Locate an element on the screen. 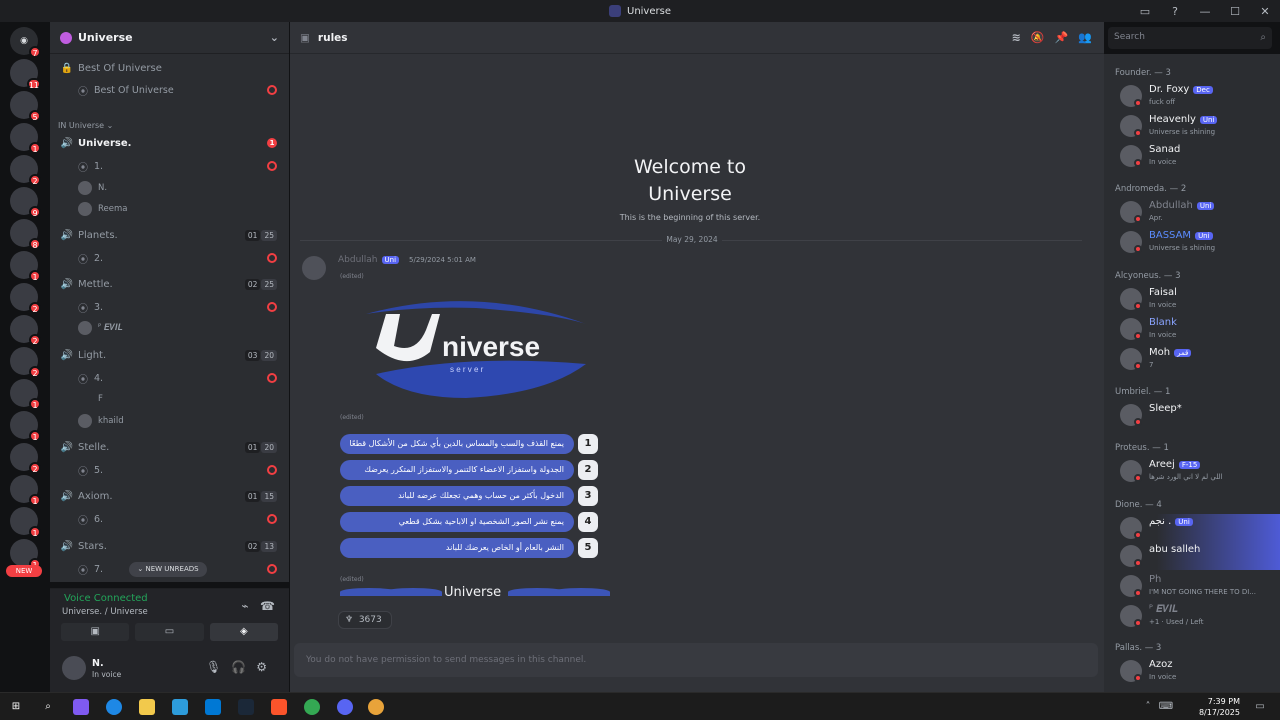 The image size is (1280, 720). member-item: abu salleh is located at coordinates (1192, 556).